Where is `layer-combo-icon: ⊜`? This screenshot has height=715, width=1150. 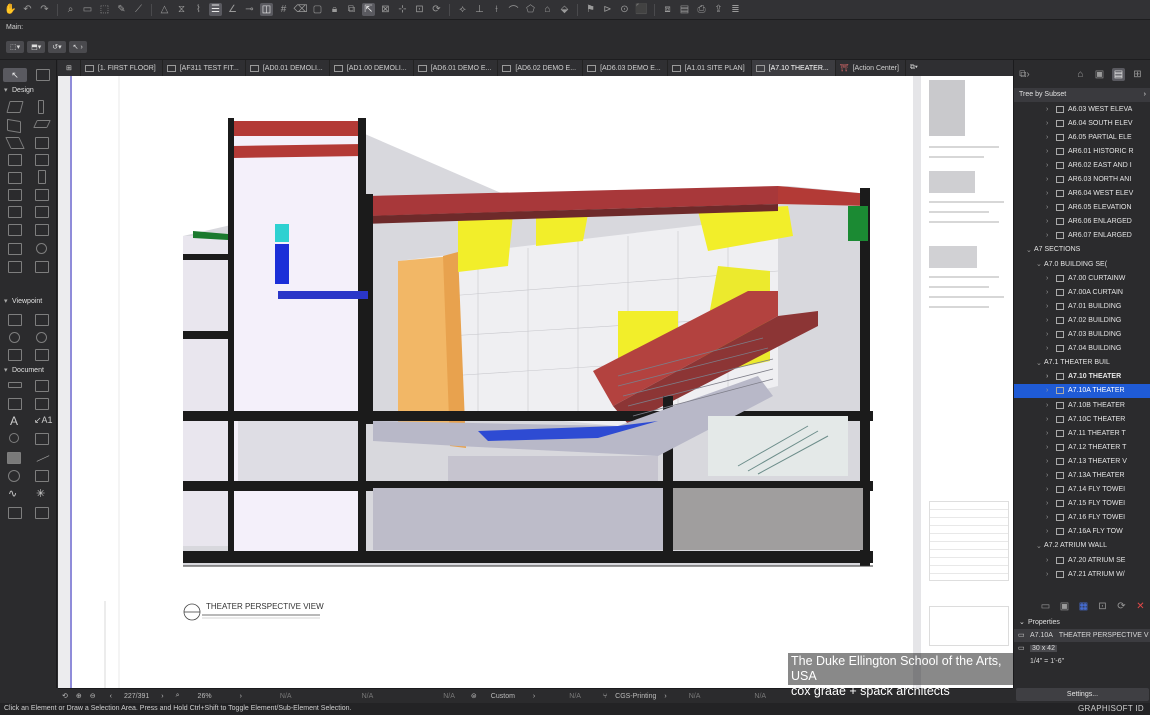 layer-combo-icon: ⊜ is located at coordinates (474, 696).